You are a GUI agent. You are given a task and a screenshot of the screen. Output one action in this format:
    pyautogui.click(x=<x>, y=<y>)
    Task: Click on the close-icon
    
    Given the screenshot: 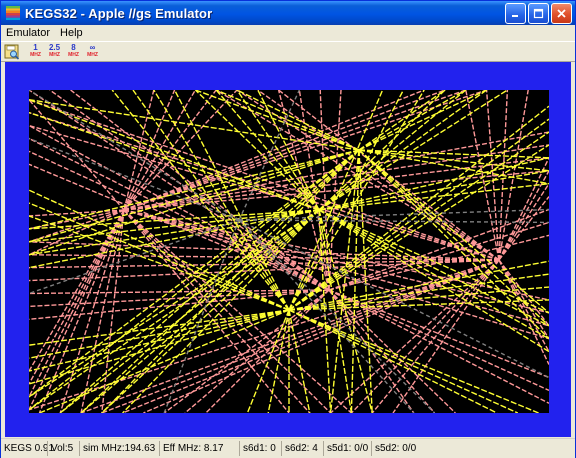 What is the action you would take?
    pyautogui.click(x=561, y=13)
    